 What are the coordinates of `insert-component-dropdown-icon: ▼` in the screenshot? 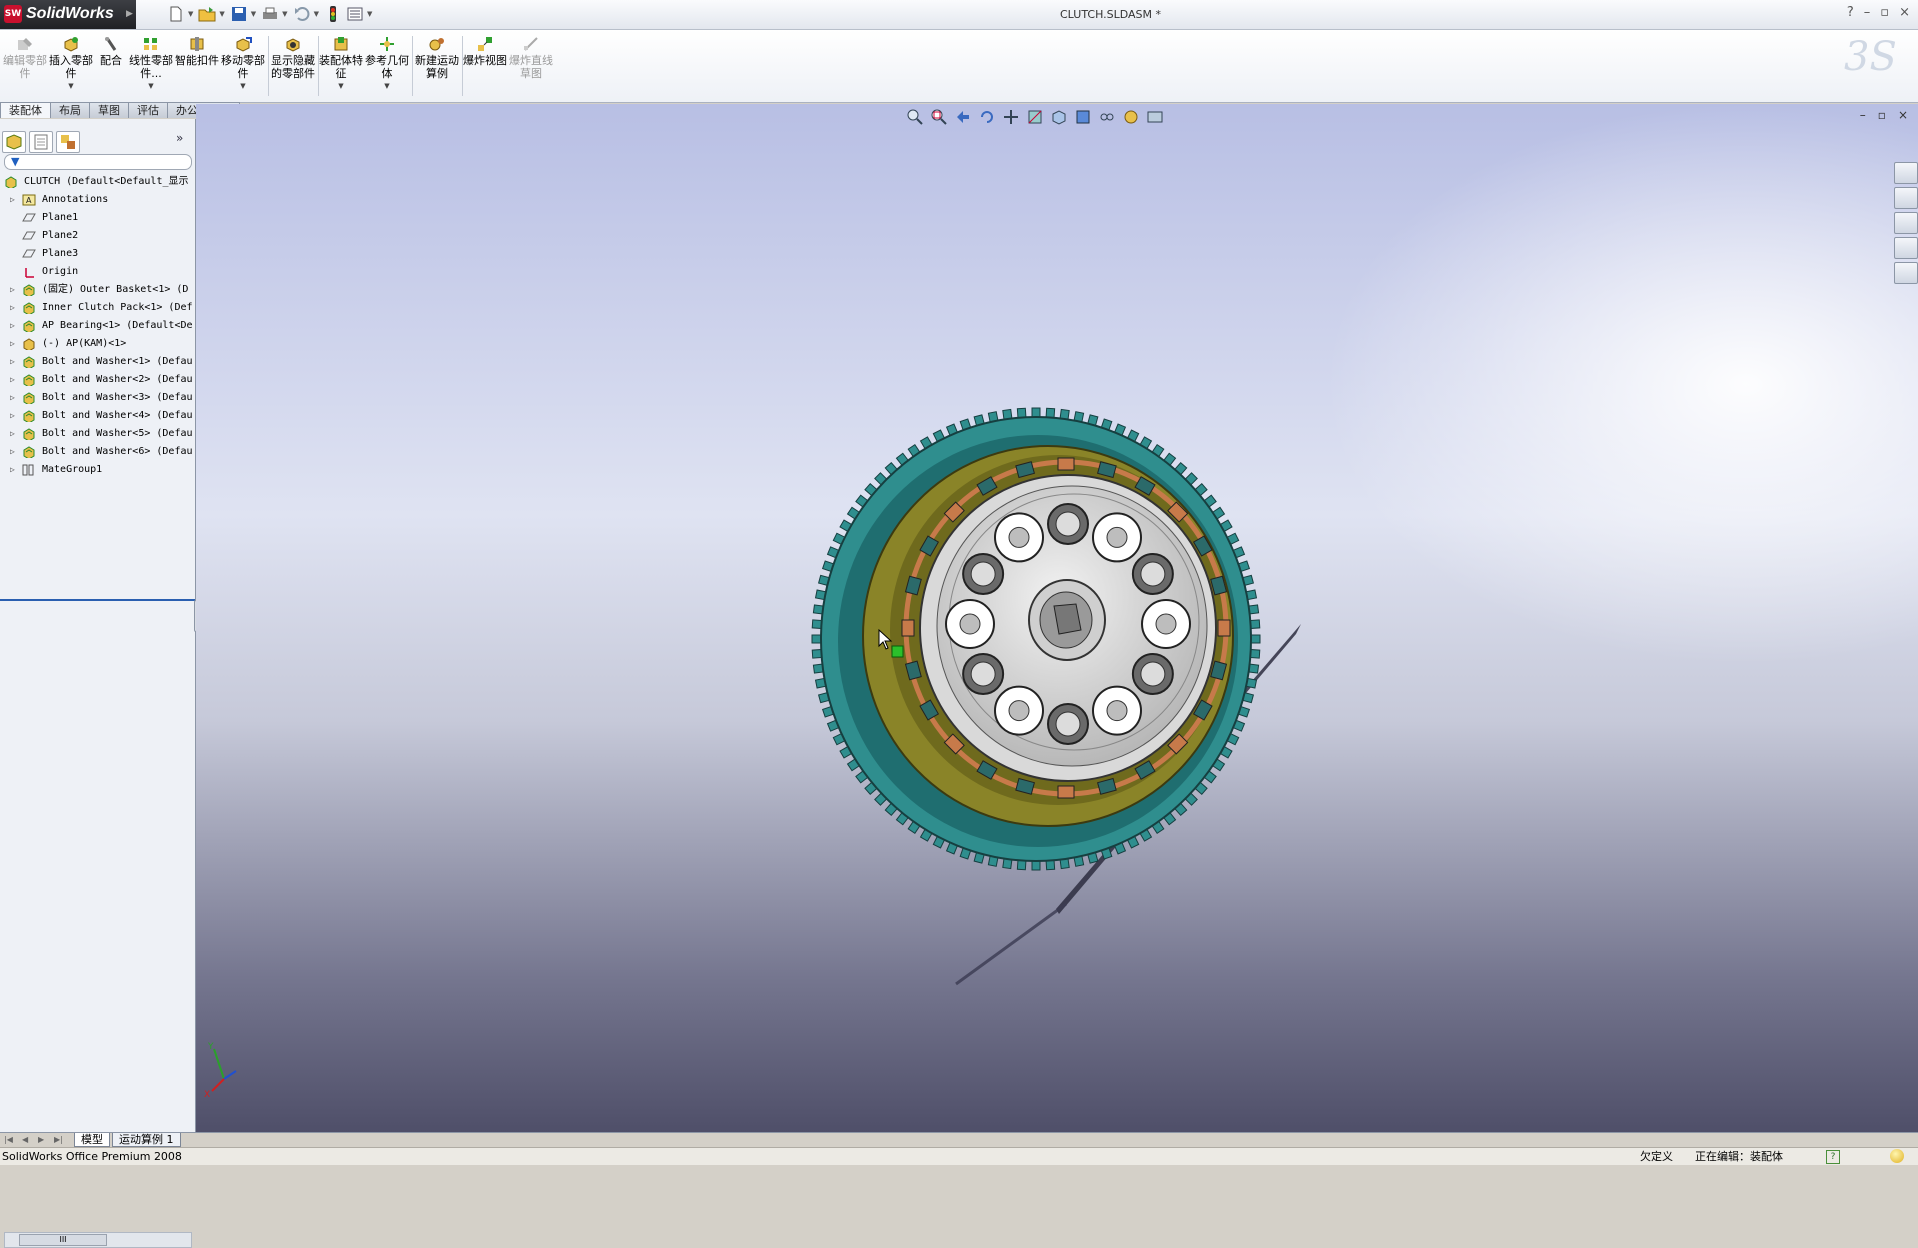 It's located at (71, 86).